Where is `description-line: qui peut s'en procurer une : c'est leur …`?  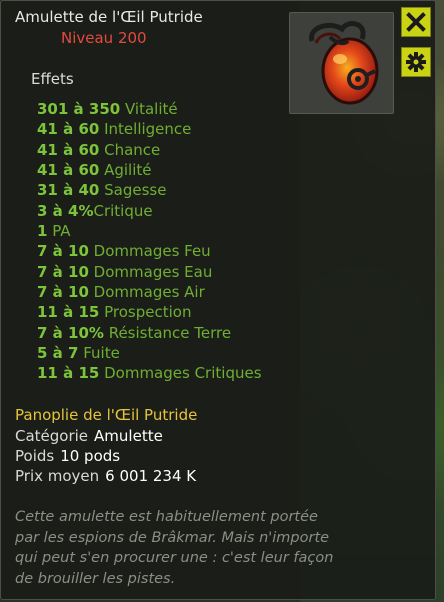 description-line: qui peut s'en procurer une : c'est leur … is located at coordinates (174, 558).